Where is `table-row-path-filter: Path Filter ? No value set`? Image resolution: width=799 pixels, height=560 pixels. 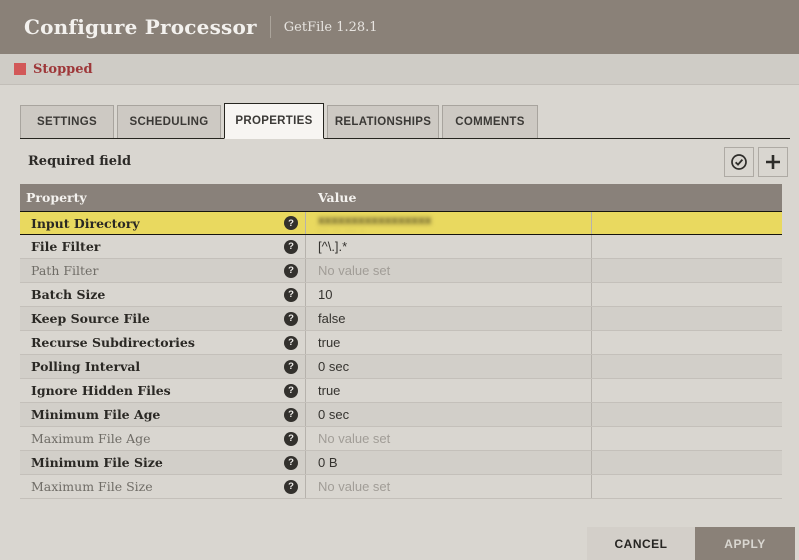 table-row-path-filter: Path Filter ? No value set is located at coordinates (401, 271).